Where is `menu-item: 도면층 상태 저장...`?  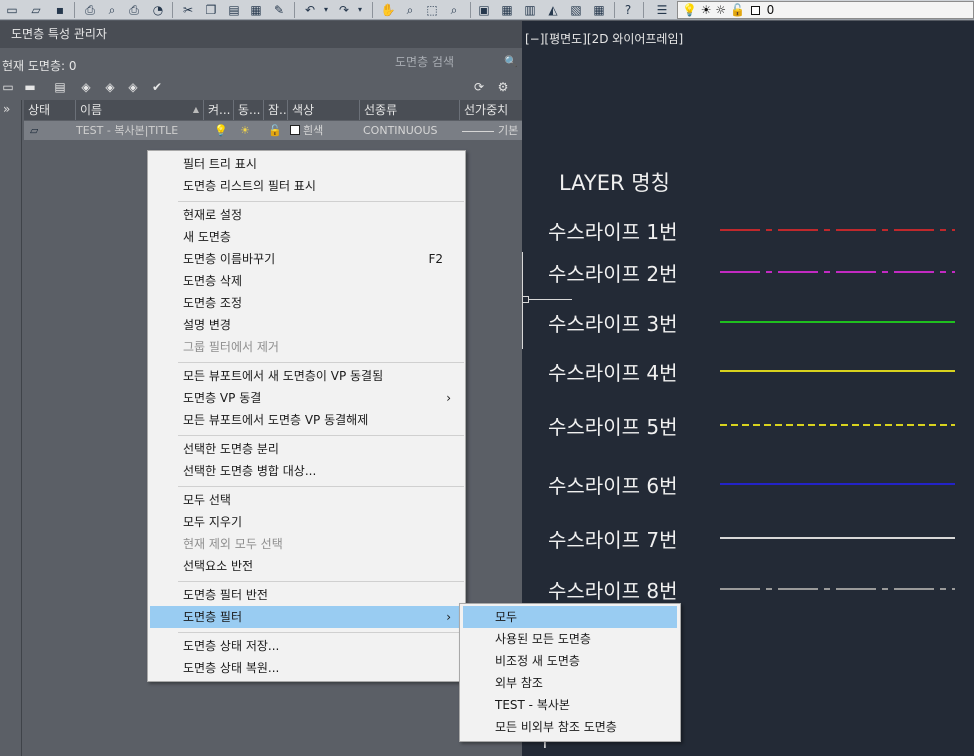 menu-item: 도면층 상태 저장... is located at coordinates (306, 646).